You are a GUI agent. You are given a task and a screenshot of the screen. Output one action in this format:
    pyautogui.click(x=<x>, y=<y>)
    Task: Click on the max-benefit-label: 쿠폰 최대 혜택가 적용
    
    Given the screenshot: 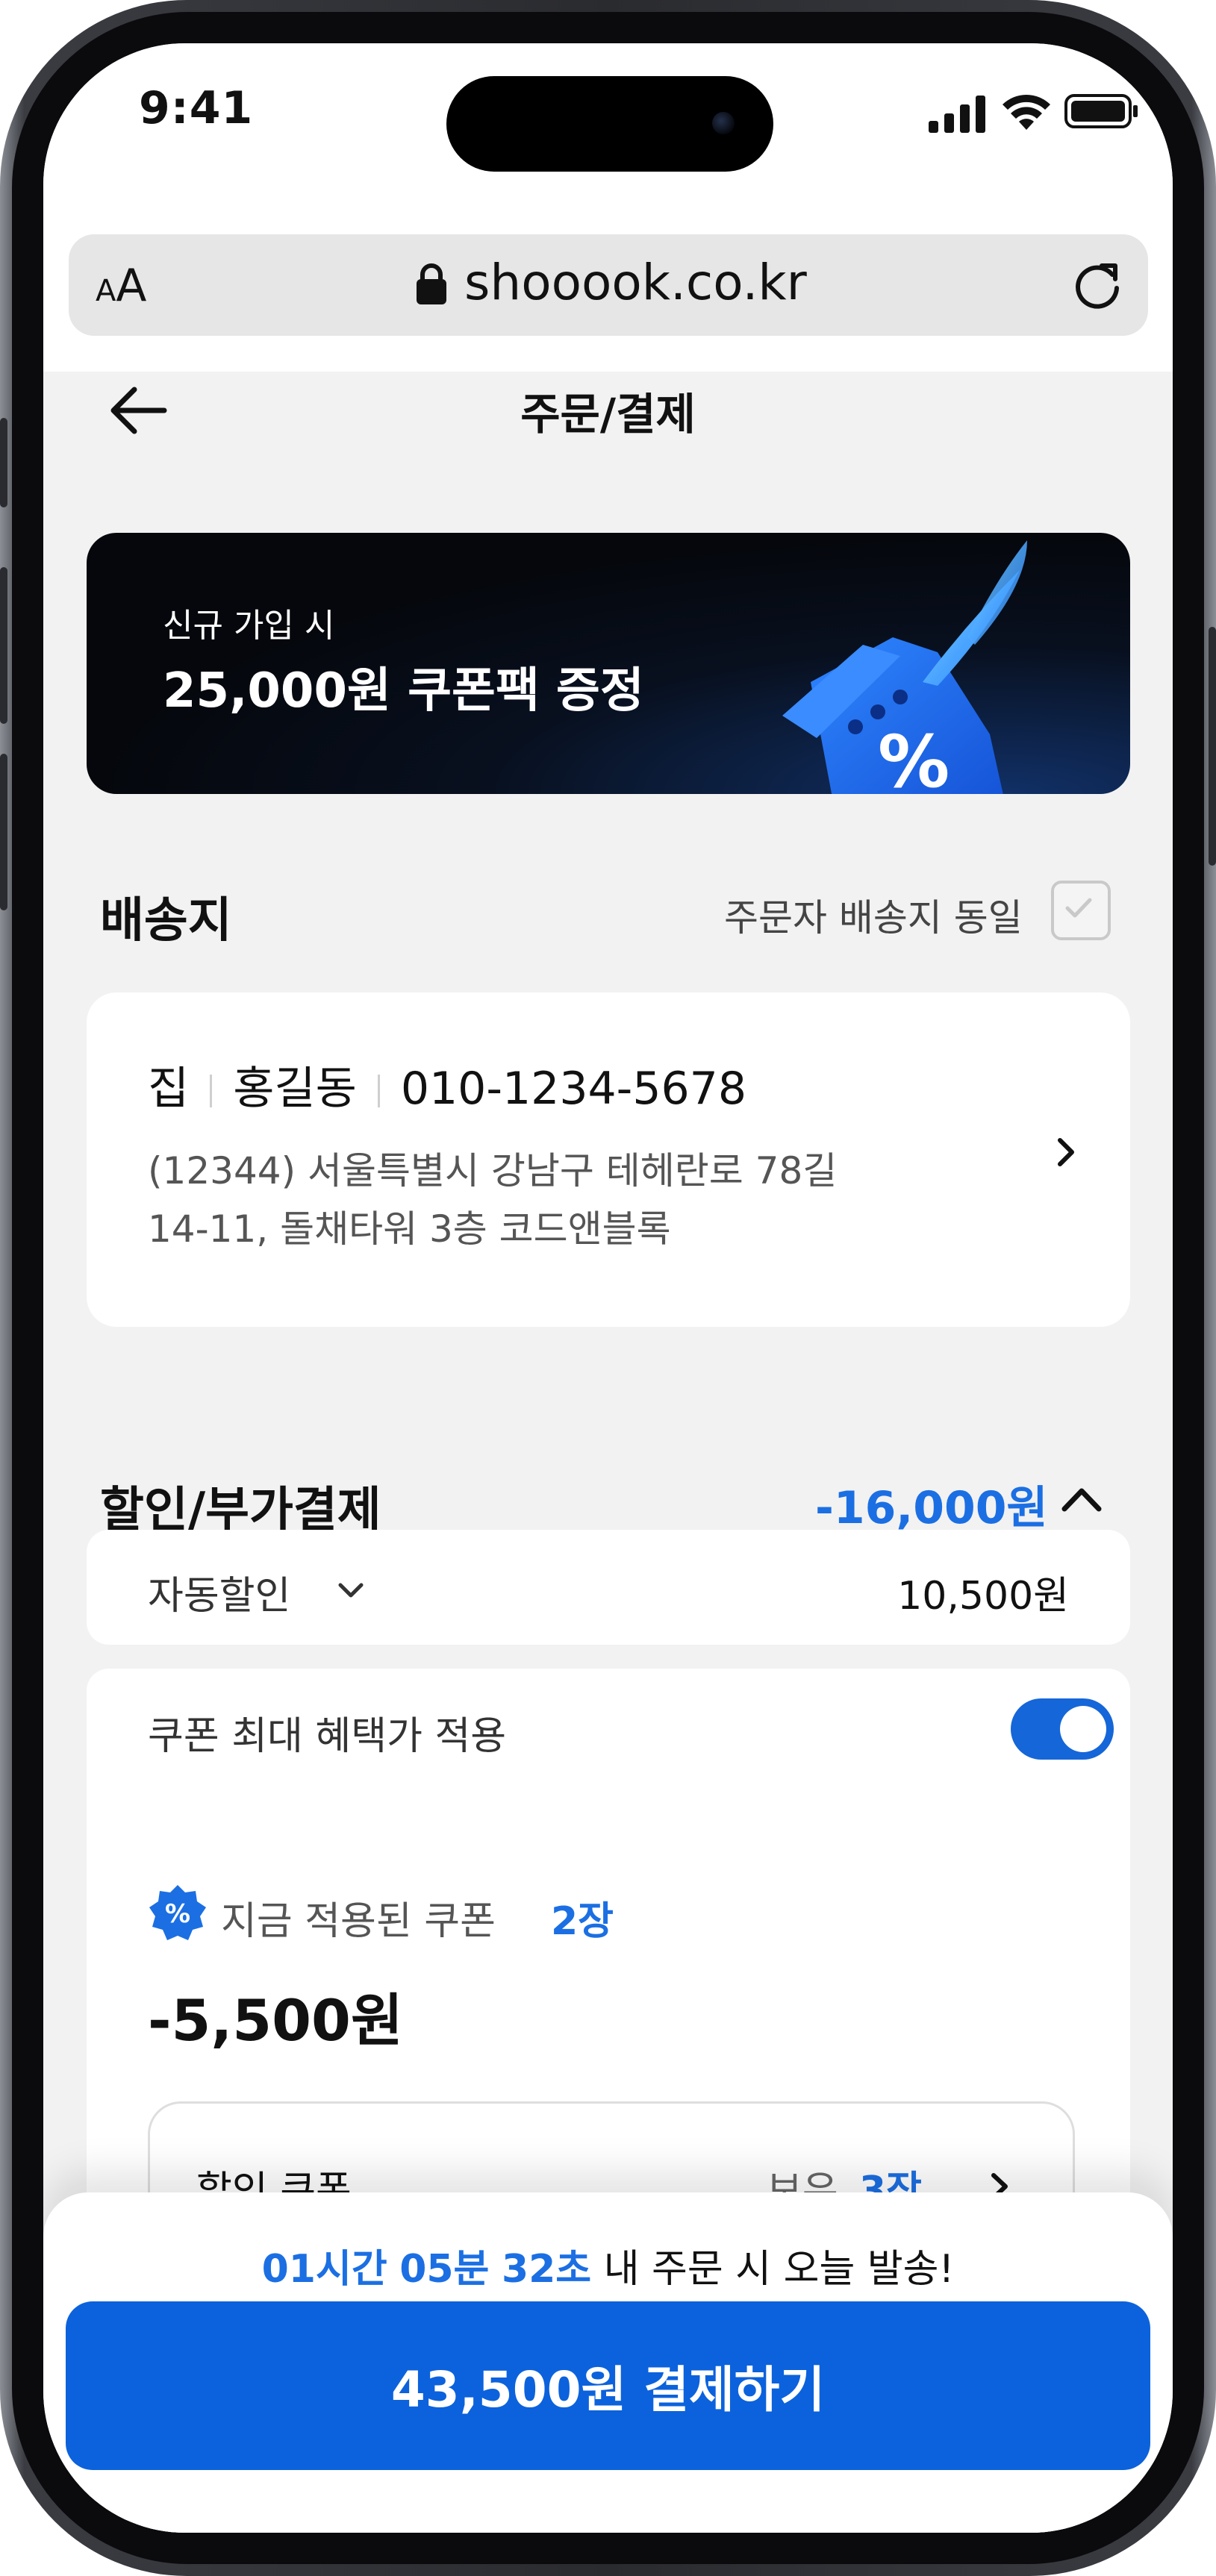 What is the action you would take?
    pyautogui.click(x=327, y=1736)
    